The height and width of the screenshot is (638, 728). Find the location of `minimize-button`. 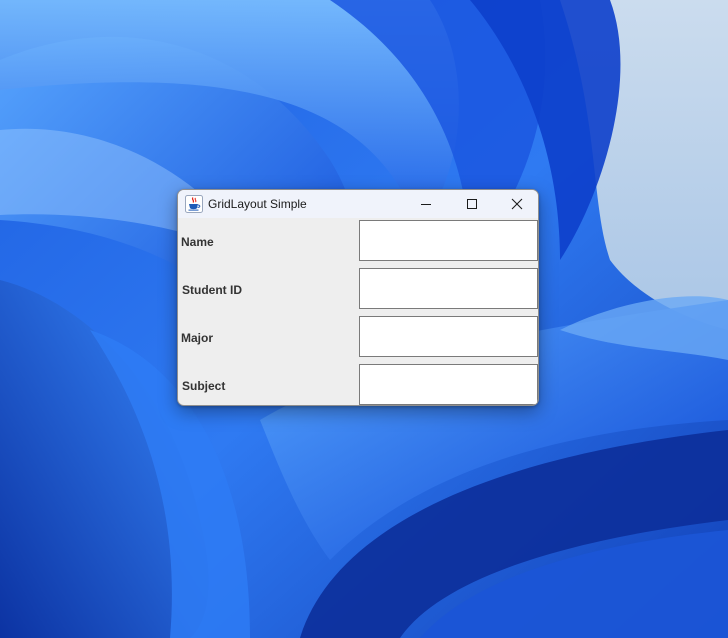

minimize-button is located at coordinates (426, 204).